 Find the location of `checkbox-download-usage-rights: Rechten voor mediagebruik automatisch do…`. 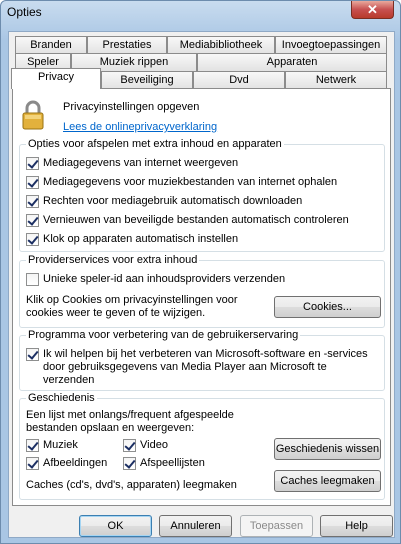

checkbox-download-usage-rights: Rechten voor mediagebruik automatisch do… is located at coordinates (164, 202).